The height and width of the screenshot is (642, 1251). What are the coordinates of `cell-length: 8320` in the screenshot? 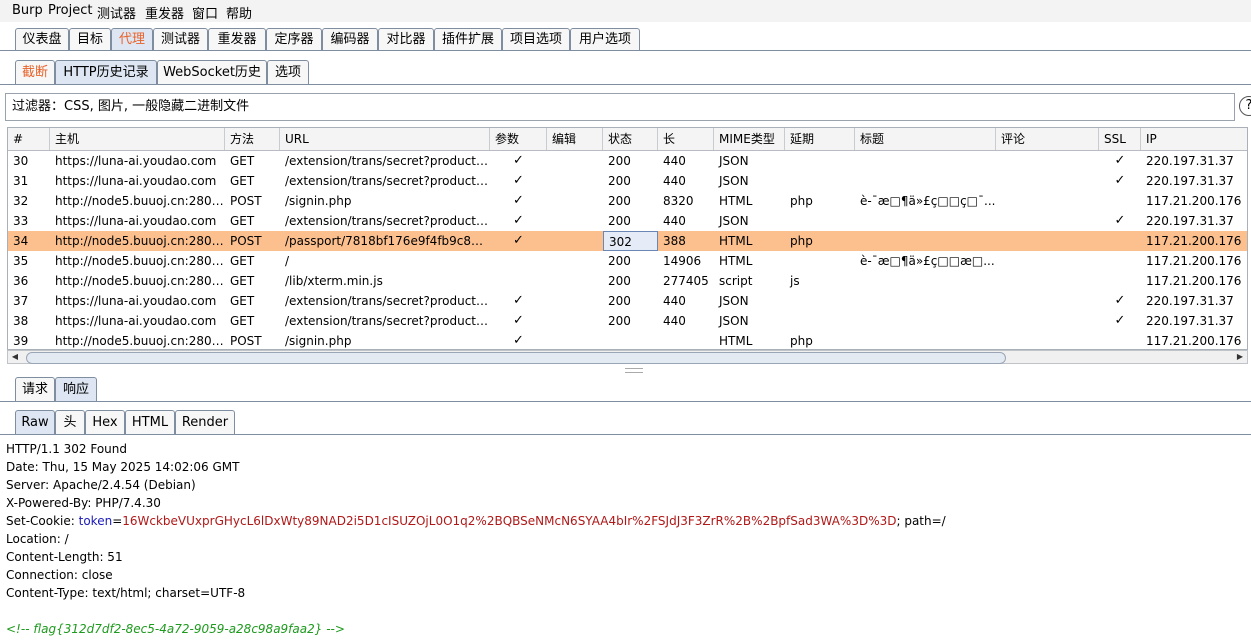 It's located at (678, 201).